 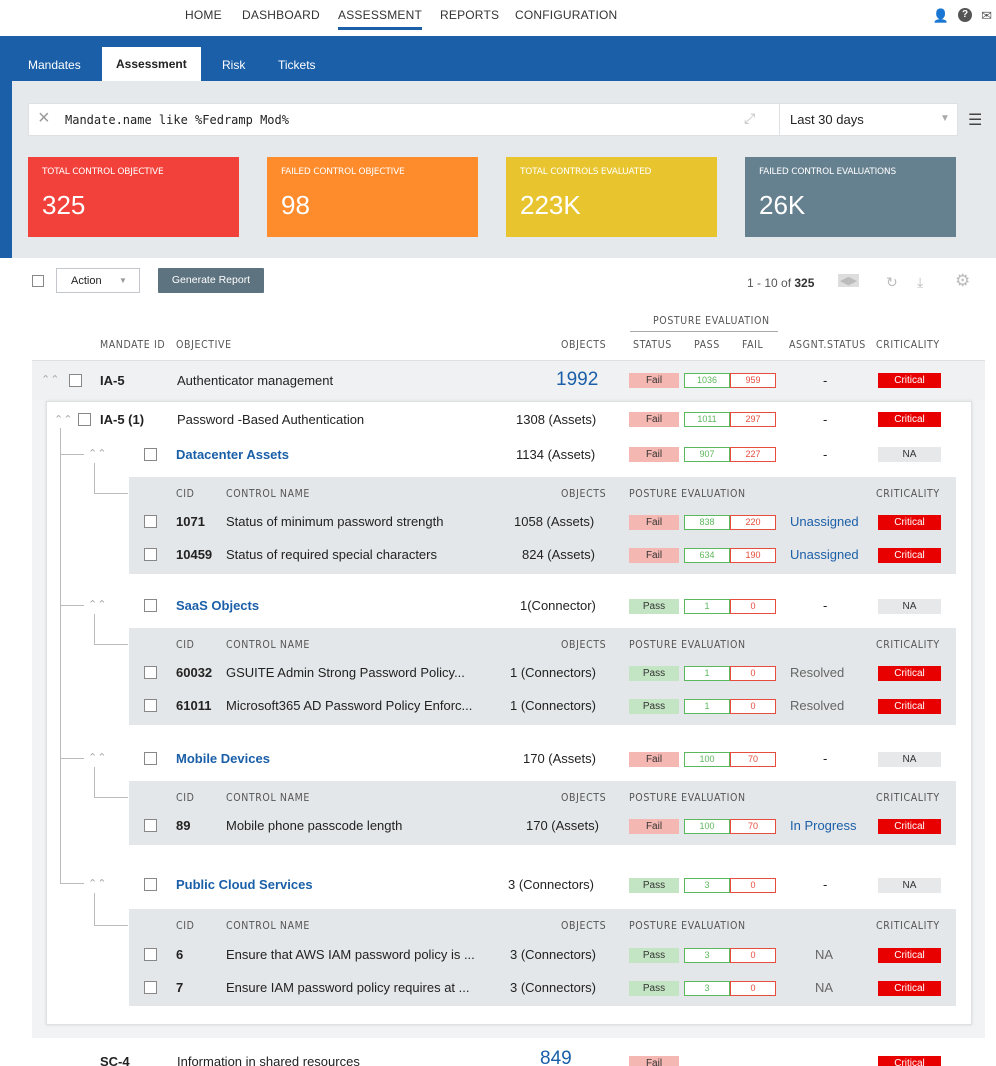 What do you see at coordinates (133, 197) in the screenshot?
I see `card-total-control-objective: TOTAL CONTROL OBJECTIVE 325` at bounding box center [133, 197].